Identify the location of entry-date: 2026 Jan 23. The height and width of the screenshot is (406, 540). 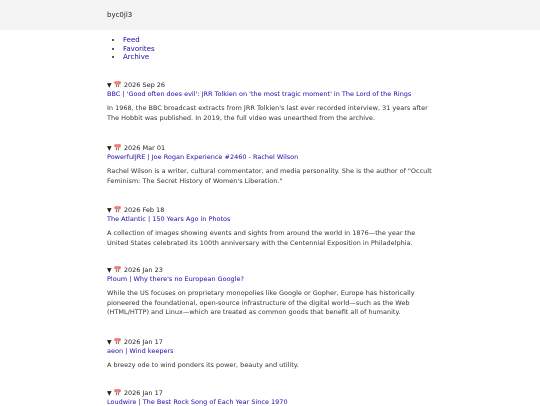
(143, 270).